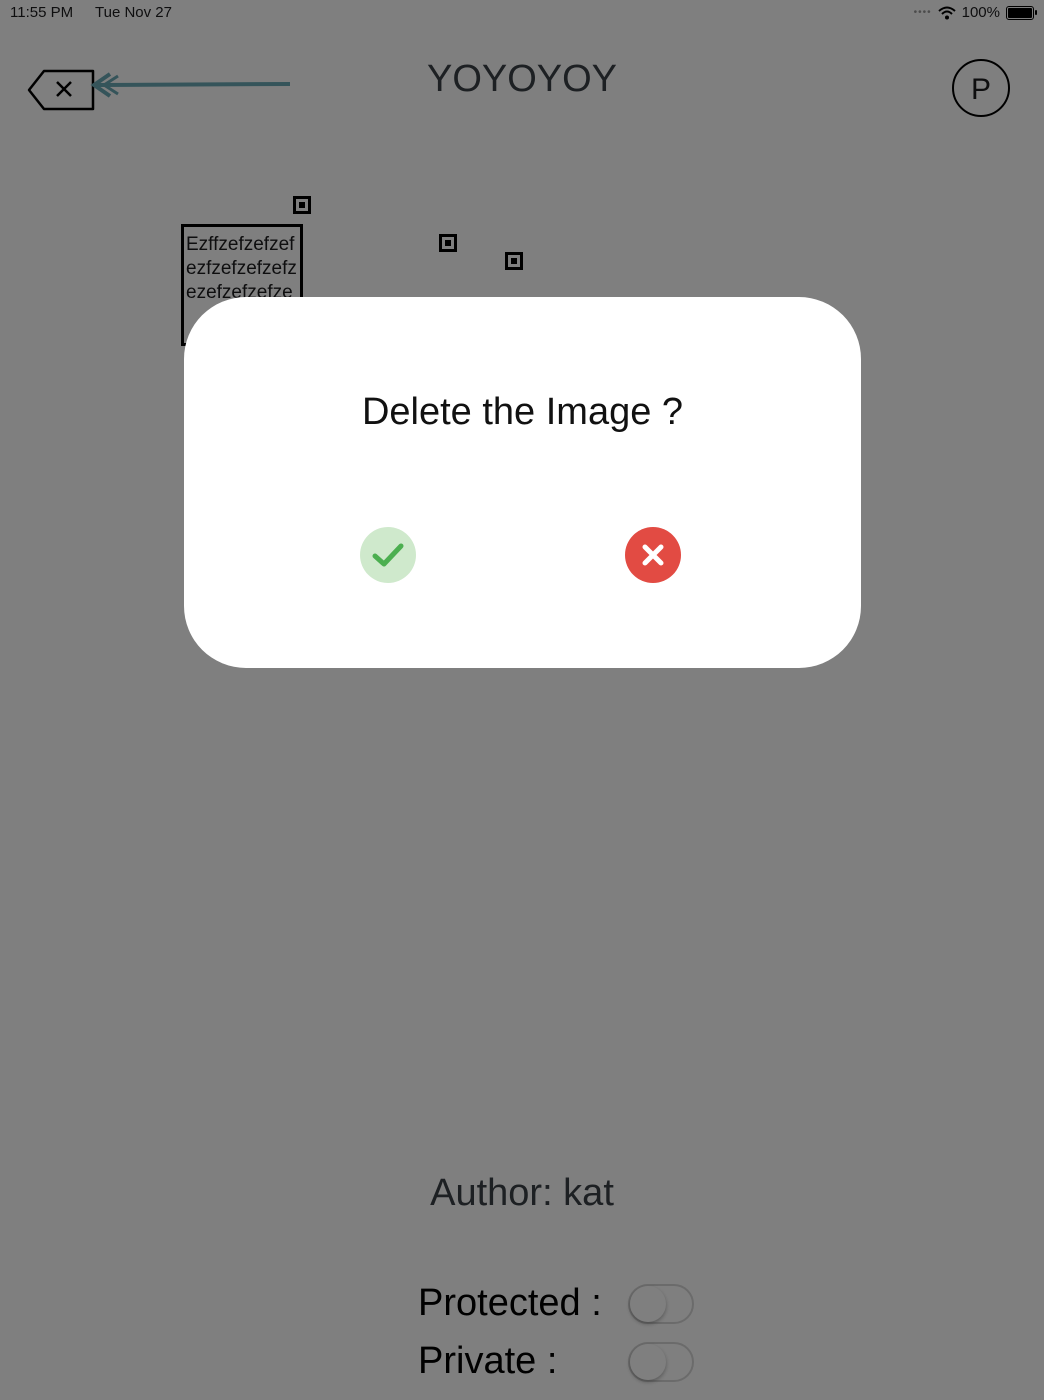 The height and width of the screenshot is (1400, 1044). I want to click on dialog-title: Delete the Image ?, so click(522, 412).